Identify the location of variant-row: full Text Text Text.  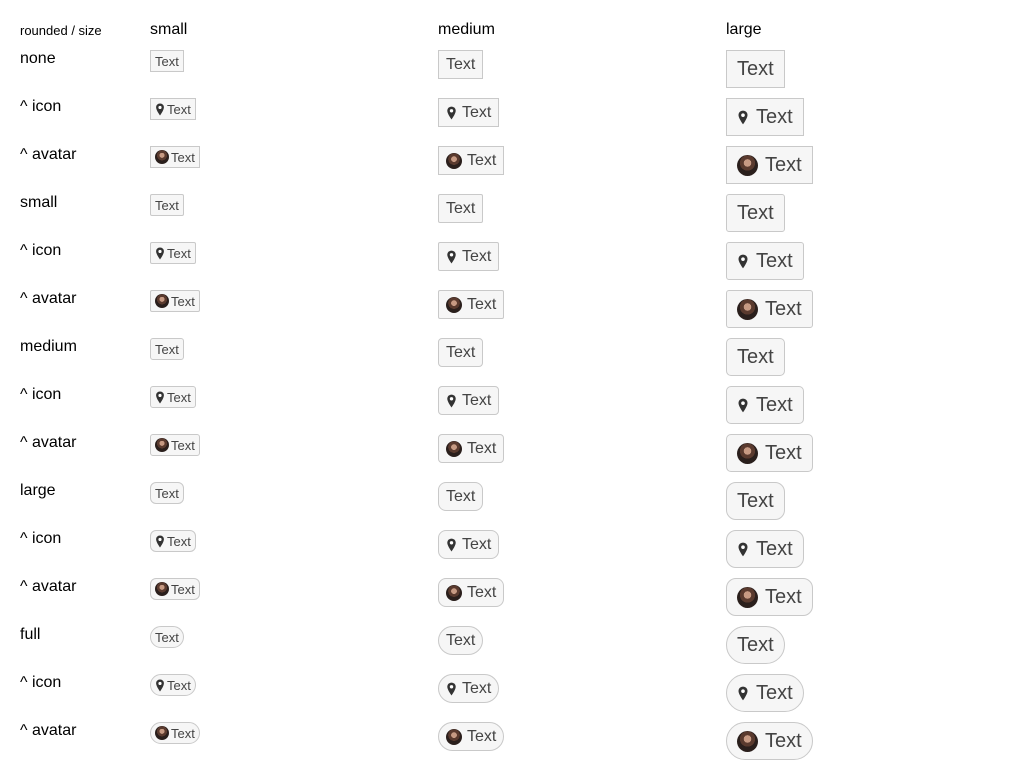
(512, 650).